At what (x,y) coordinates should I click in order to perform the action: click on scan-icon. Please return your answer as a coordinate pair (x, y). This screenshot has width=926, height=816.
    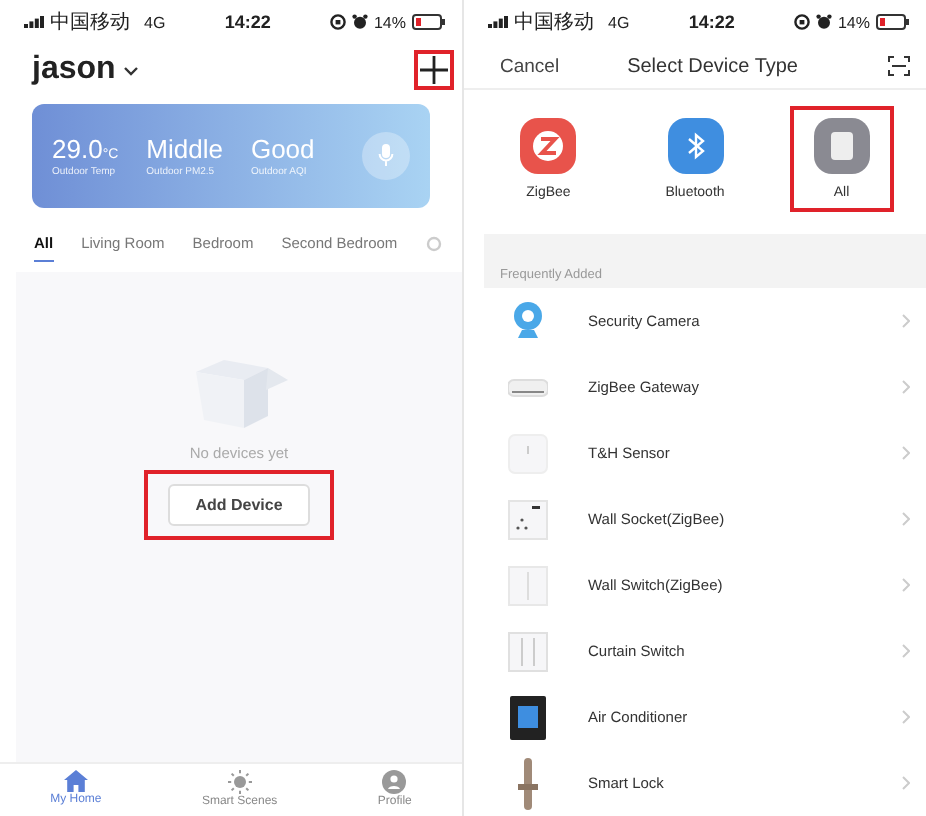
    Looking at the image, I should click on (899, 66).